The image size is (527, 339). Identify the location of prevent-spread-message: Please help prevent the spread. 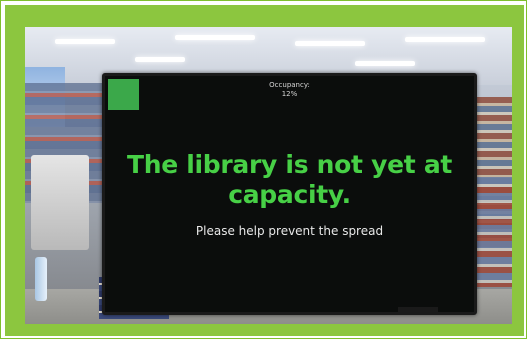
(289, 231).